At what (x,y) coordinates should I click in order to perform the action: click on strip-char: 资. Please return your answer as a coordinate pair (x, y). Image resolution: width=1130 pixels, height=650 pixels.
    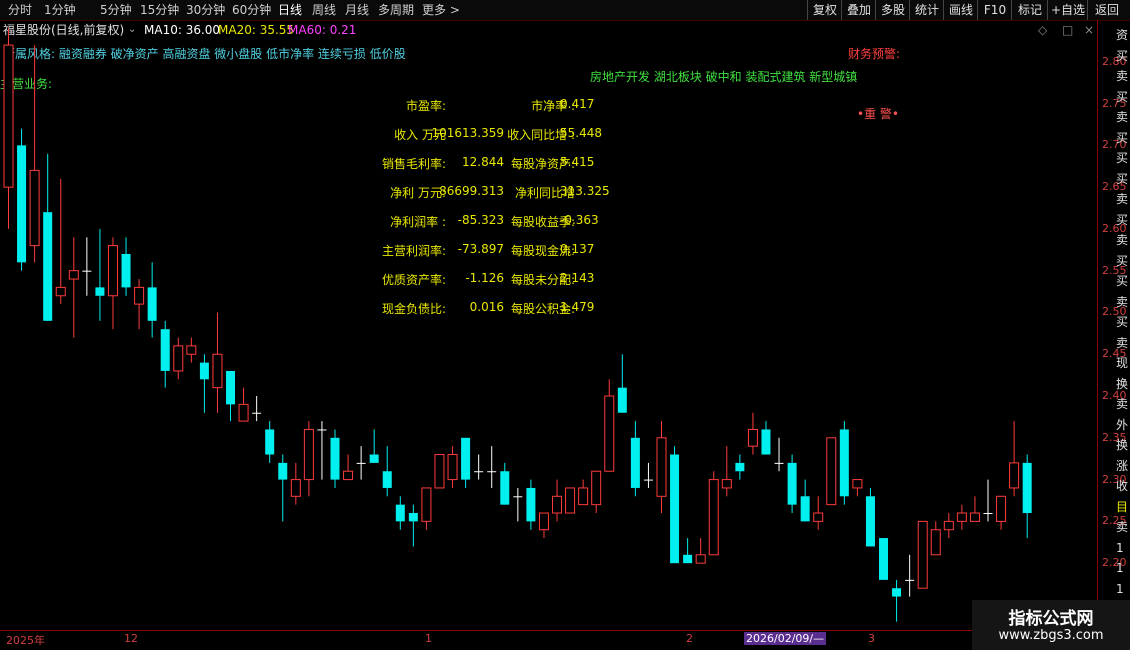
    Looking at the image, I should click on (1122, 35).